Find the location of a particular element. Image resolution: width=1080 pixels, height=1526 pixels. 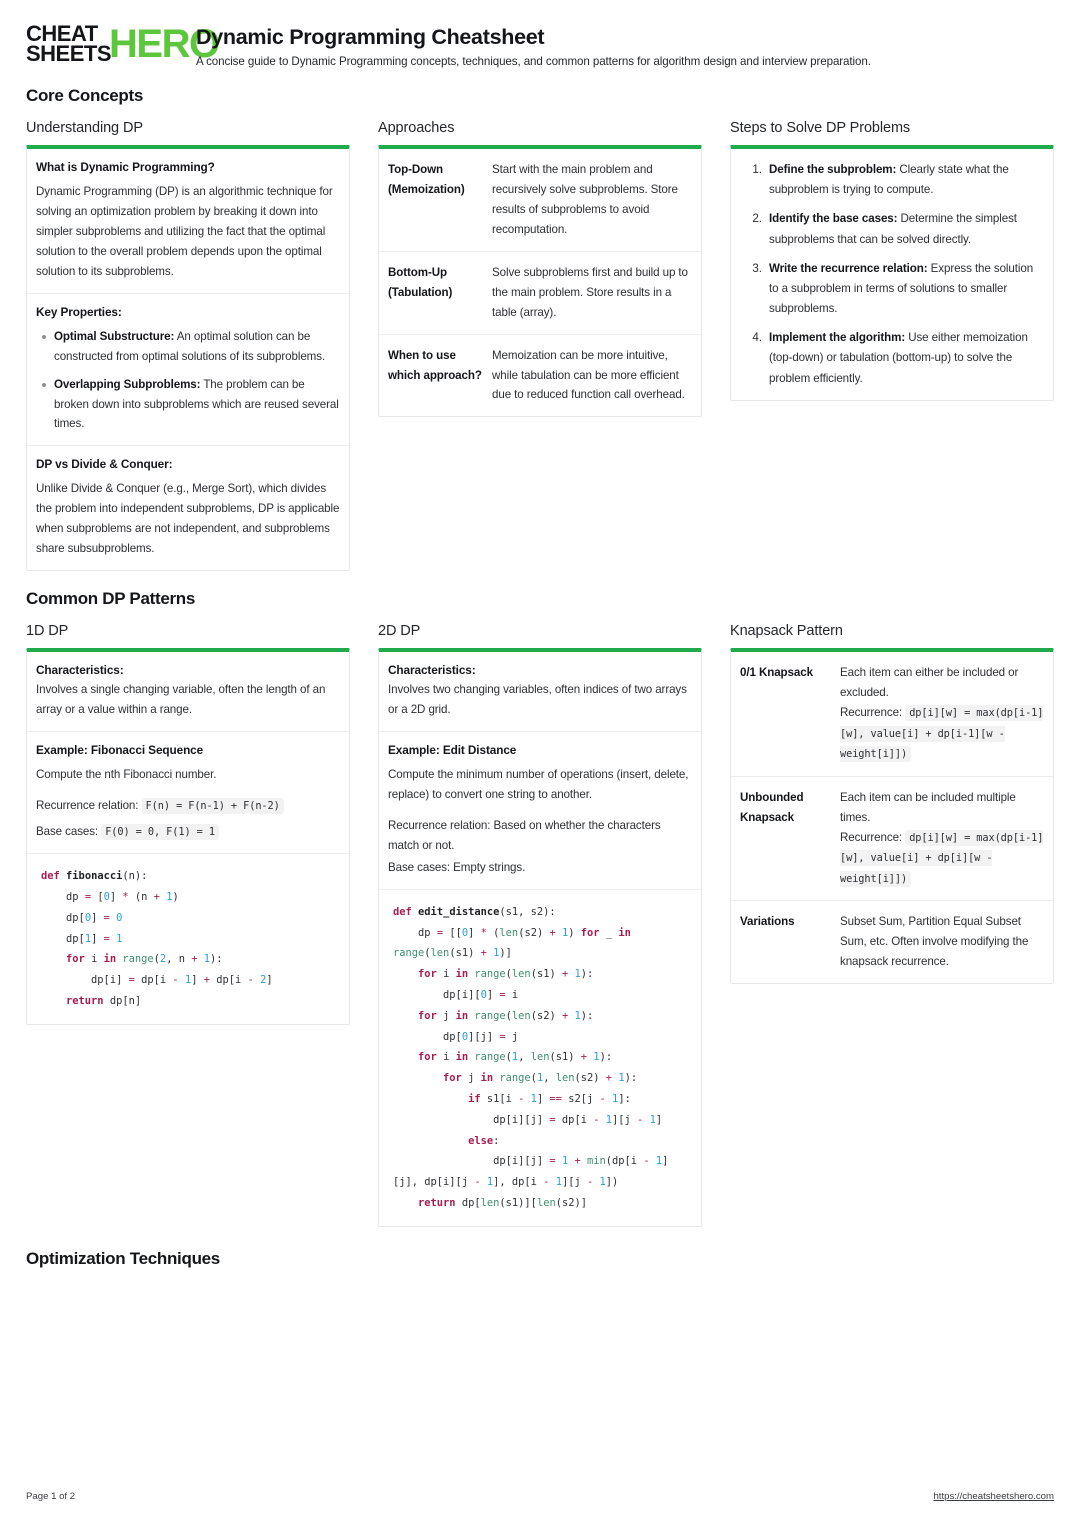

page-title: Dynamic Programming Cheatsheet is located at coordinates (370, 37).